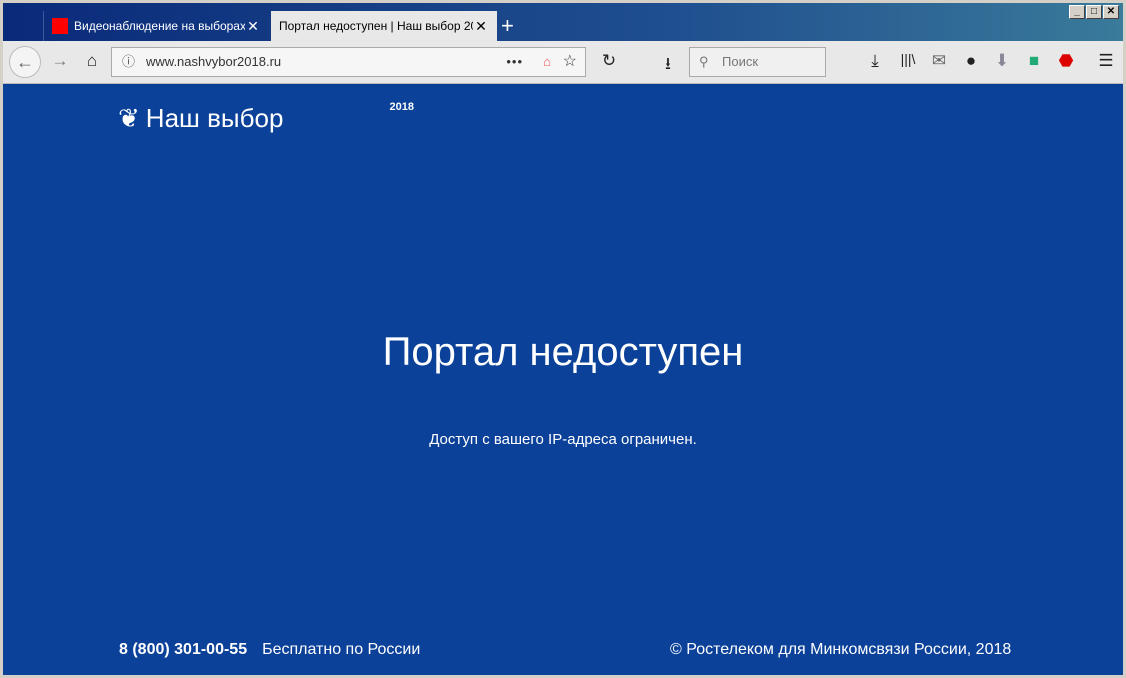  I want to click on tab-title: Портал недоступен | Наш выбор 2018, so click(376, 26).